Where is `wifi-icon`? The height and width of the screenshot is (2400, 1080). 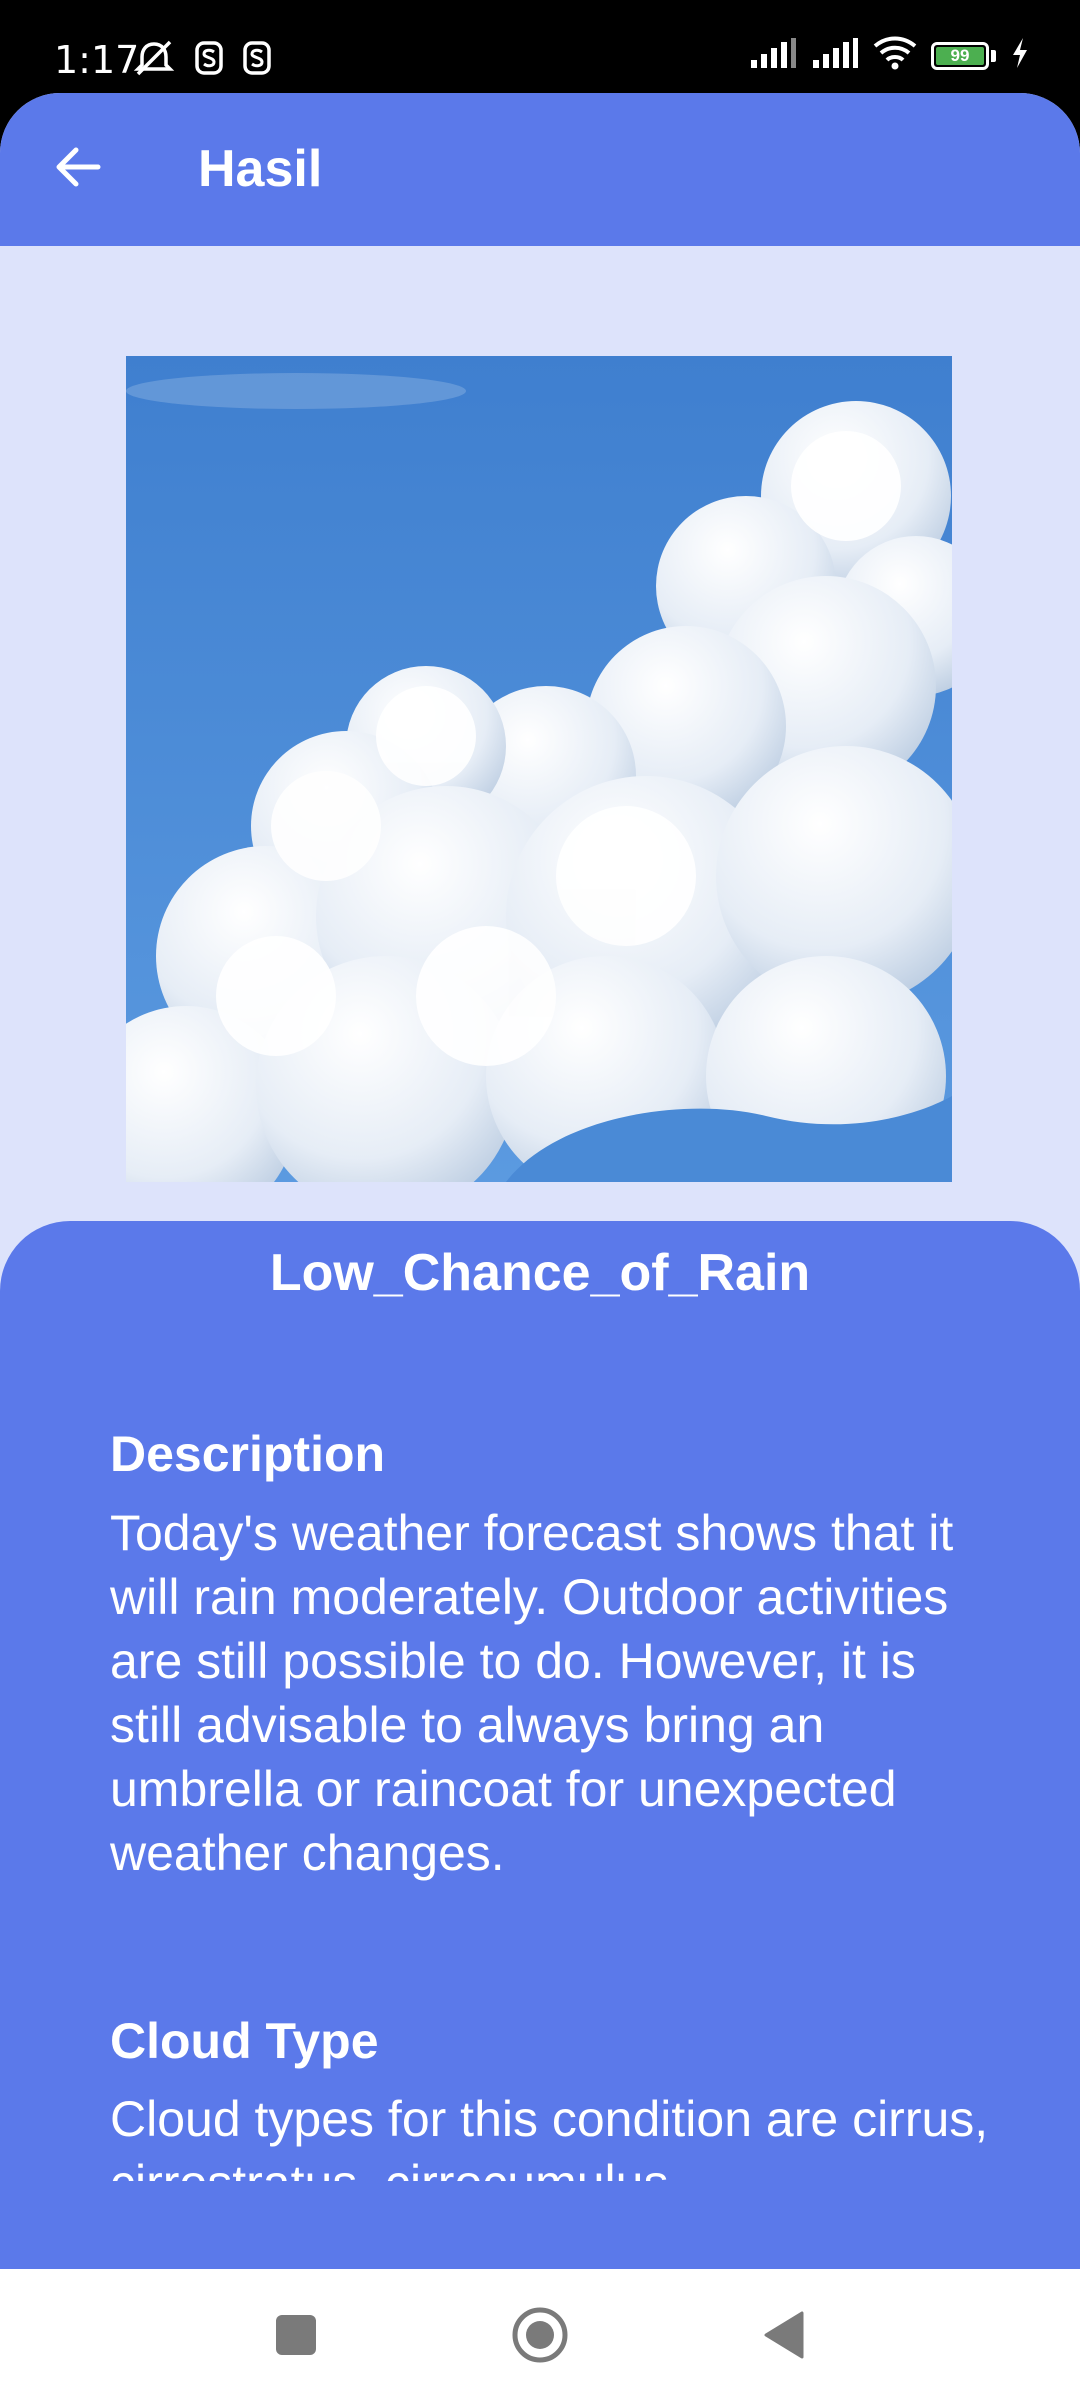 wifi-icon is located at coordinates (895, 55).